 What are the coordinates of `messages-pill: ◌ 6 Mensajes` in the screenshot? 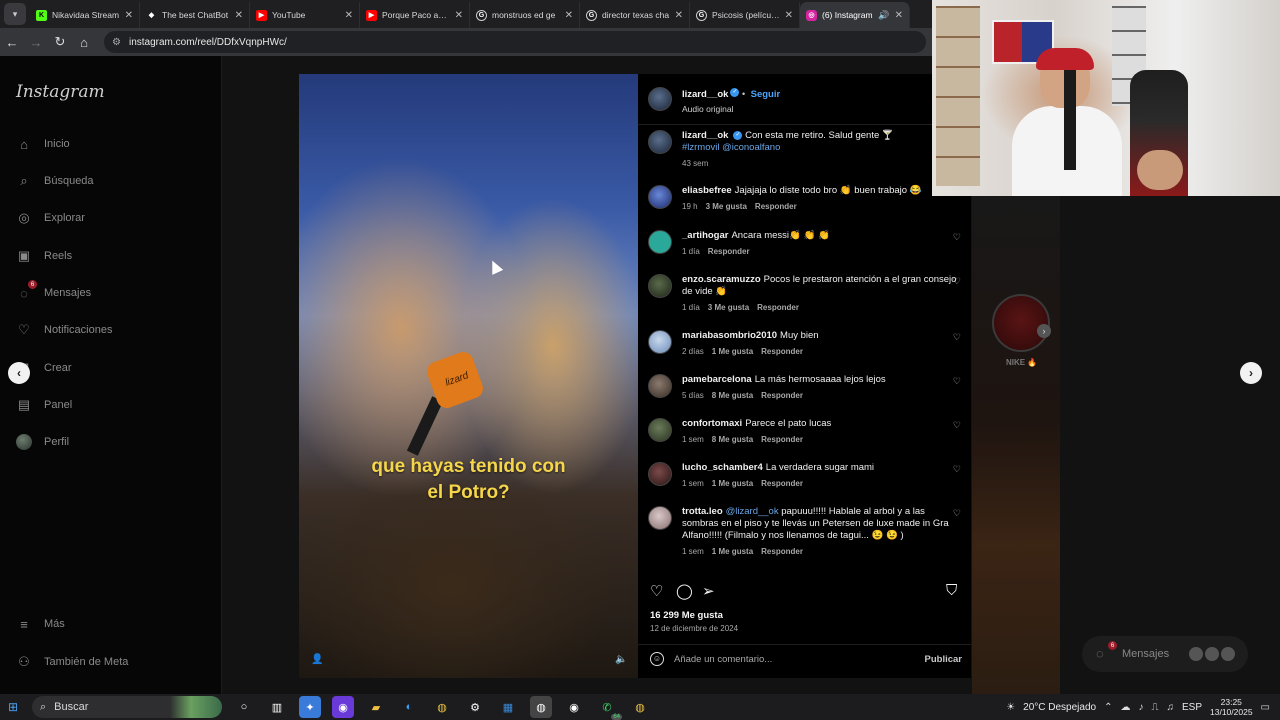 It's located at (1165, 654).